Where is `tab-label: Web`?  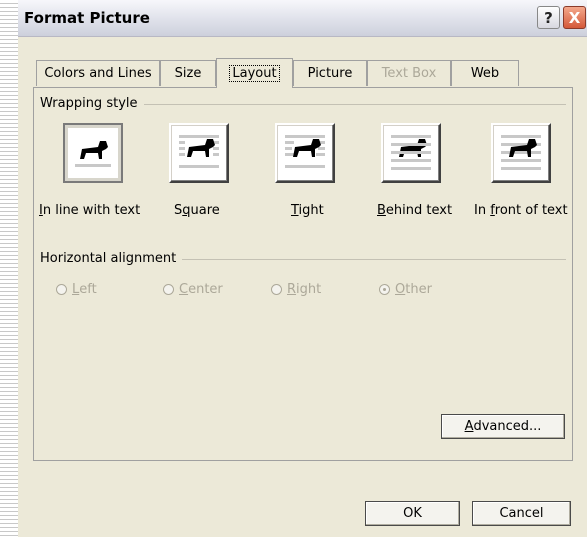
tab-label: Web is located at coordinates (485, 73).